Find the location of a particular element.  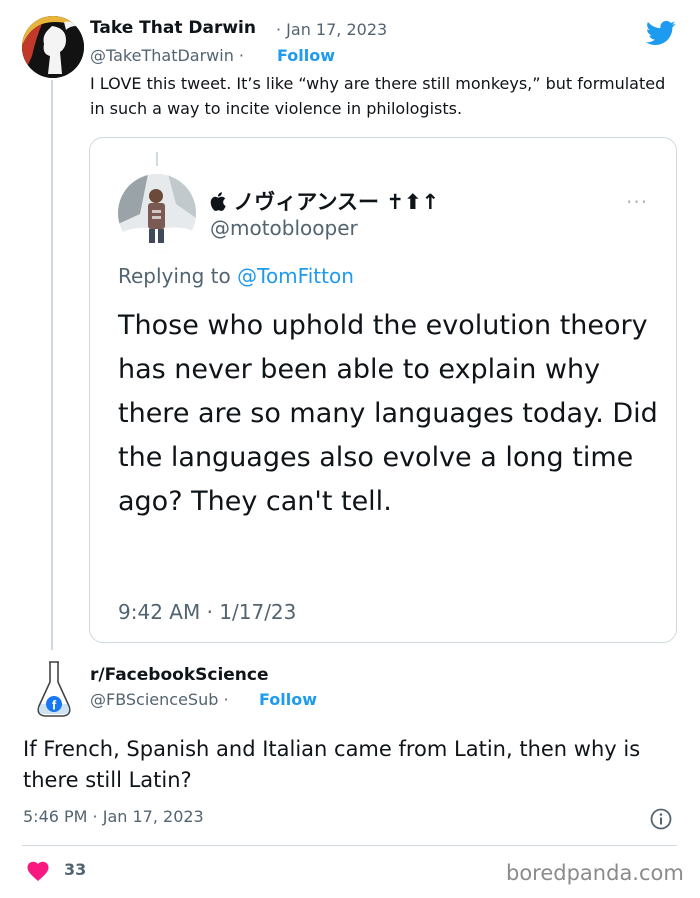

replying-mention-link: @TomFitton is located at coordinates (295, 276).